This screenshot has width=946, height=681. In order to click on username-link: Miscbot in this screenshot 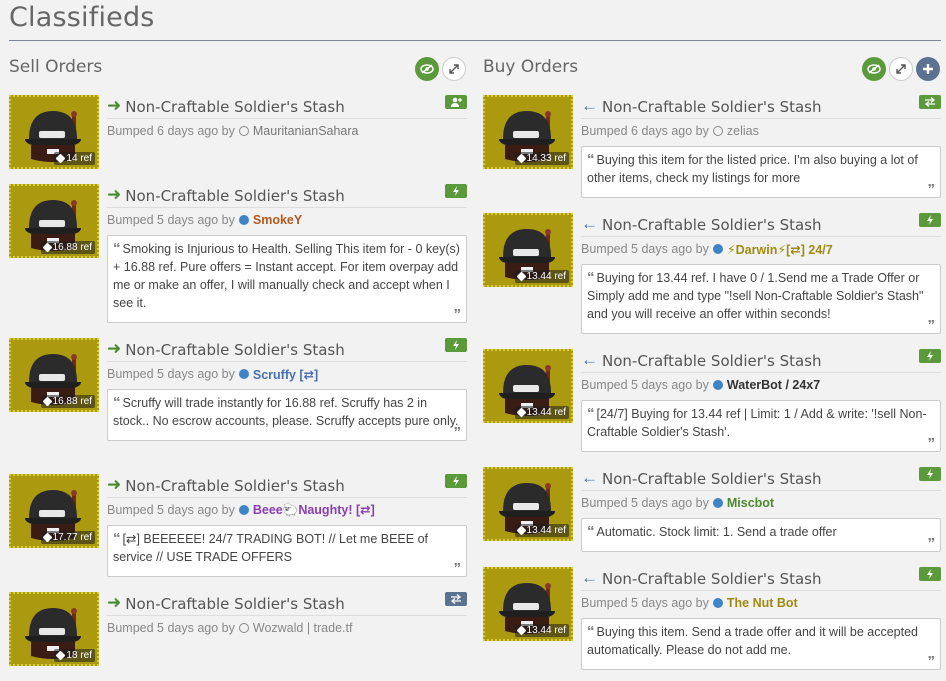, I will do `click(750, 503)`.